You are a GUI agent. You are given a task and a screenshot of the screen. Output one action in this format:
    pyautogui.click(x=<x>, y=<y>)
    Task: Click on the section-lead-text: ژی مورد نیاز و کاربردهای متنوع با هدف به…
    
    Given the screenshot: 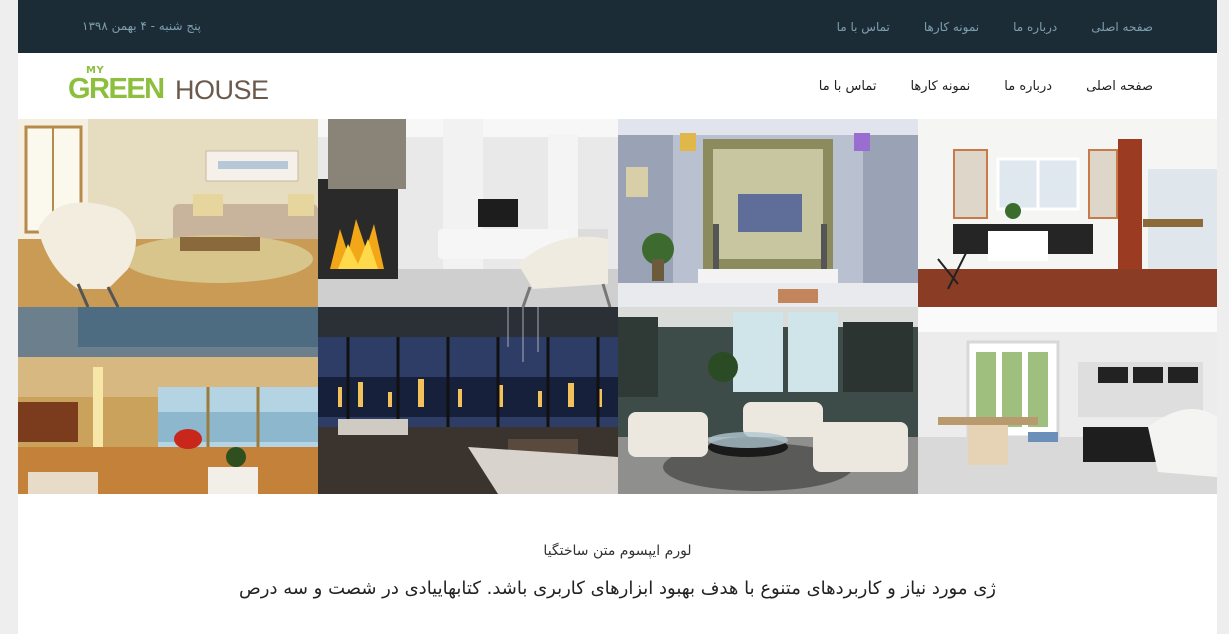 What is the action you would take?
    pyautogui.click(x=617, y=588)
    